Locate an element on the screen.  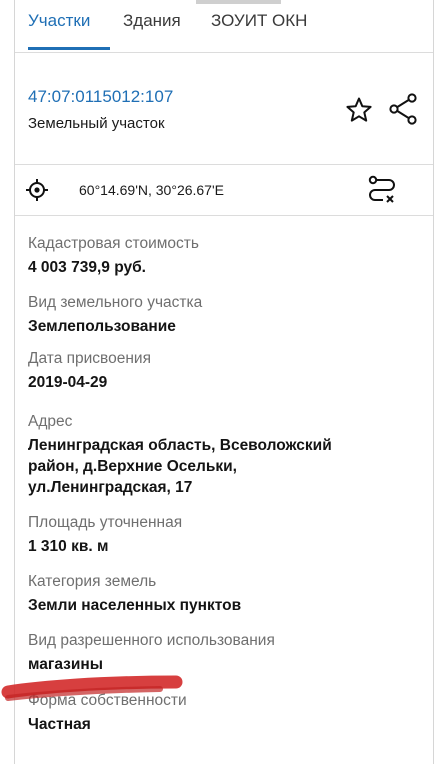
field-label: Вид земельного участка is located at coordinates (115, 302).